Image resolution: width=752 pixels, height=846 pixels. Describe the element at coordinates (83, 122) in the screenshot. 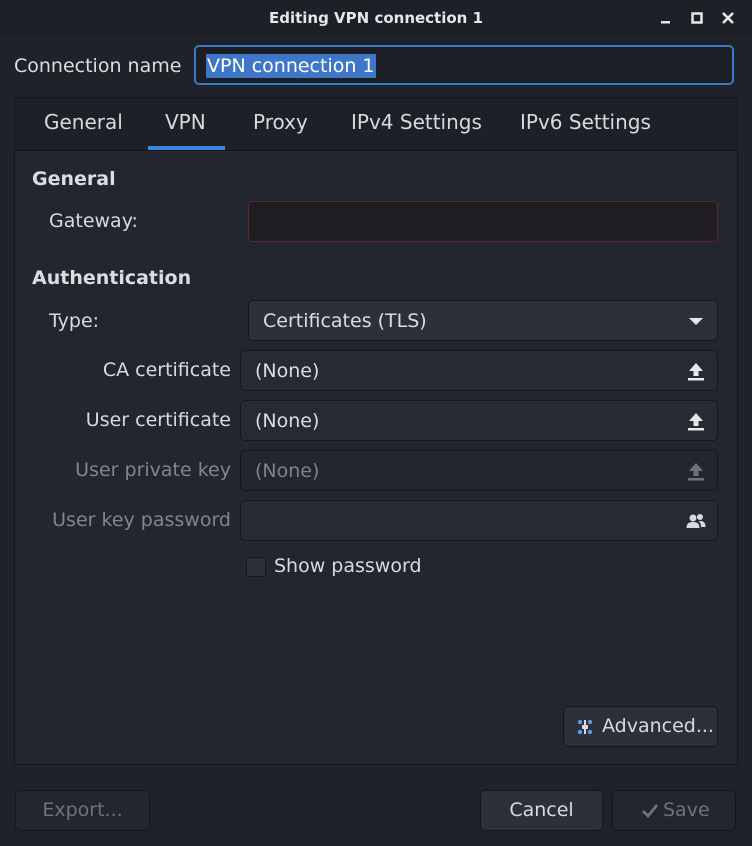

I see `tab-general: General` at that location.